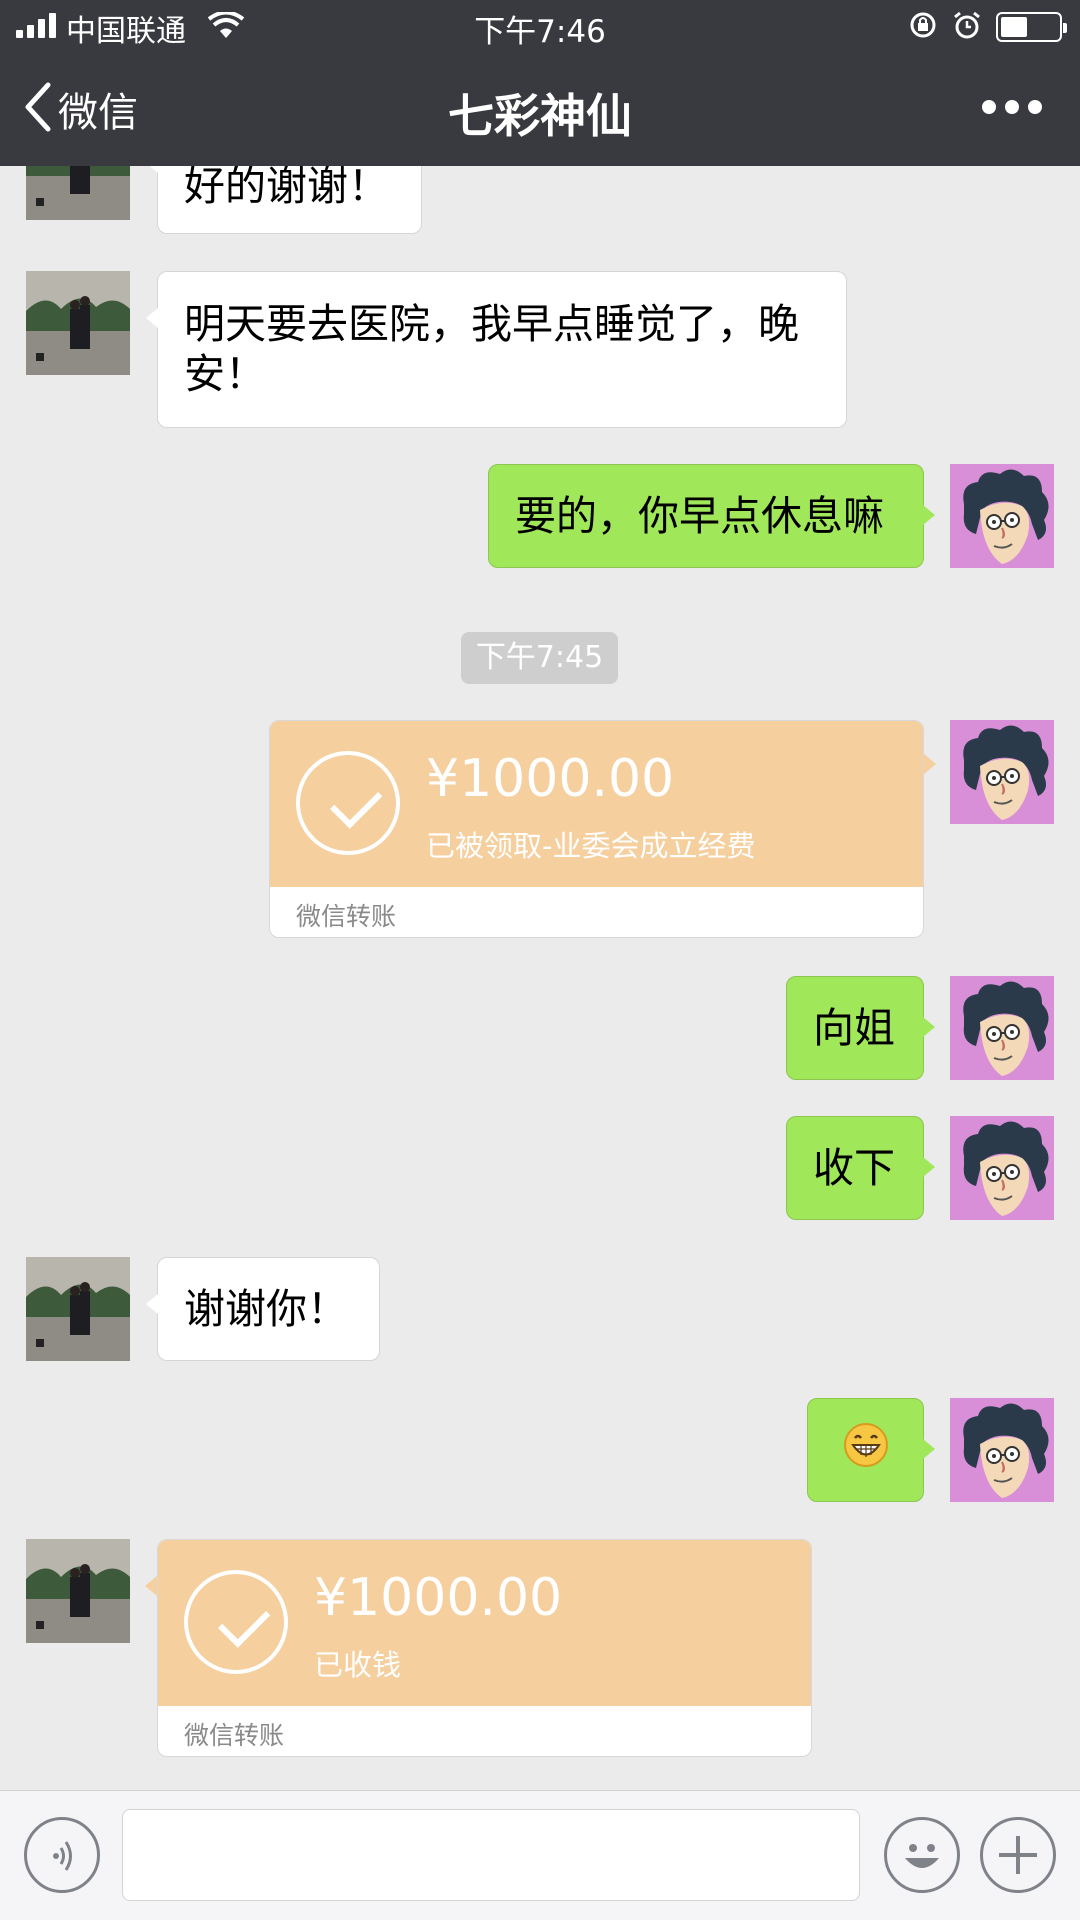 The image size is (1080, 1920). I want to click on alarm-icon, so click(967, 27).